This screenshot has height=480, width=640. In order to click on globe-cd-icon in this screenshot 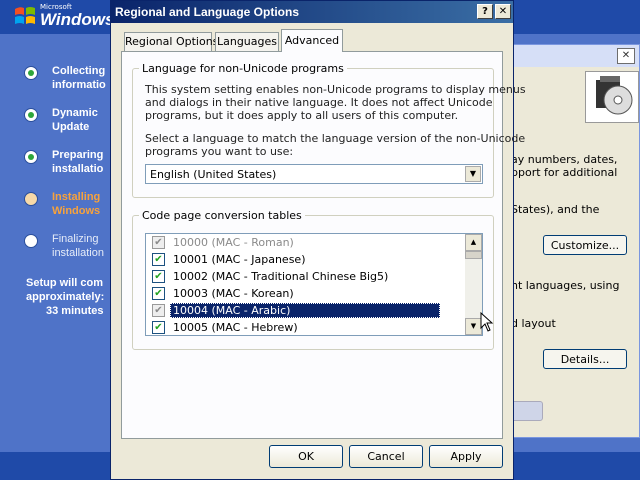, I will do `click(612, 97)`.